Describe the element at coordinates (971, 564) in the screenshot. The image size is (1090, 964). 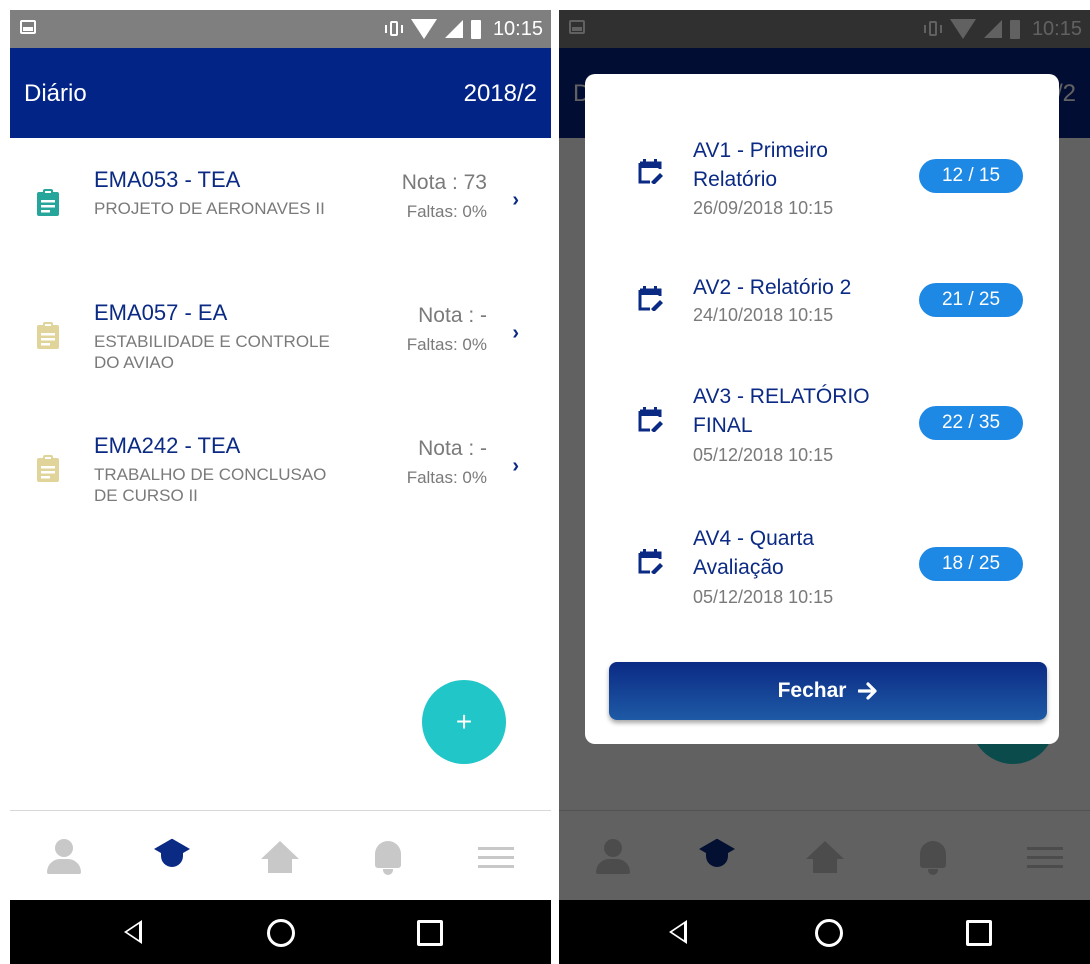
I see `score-badge: 18 / 25` at that location.